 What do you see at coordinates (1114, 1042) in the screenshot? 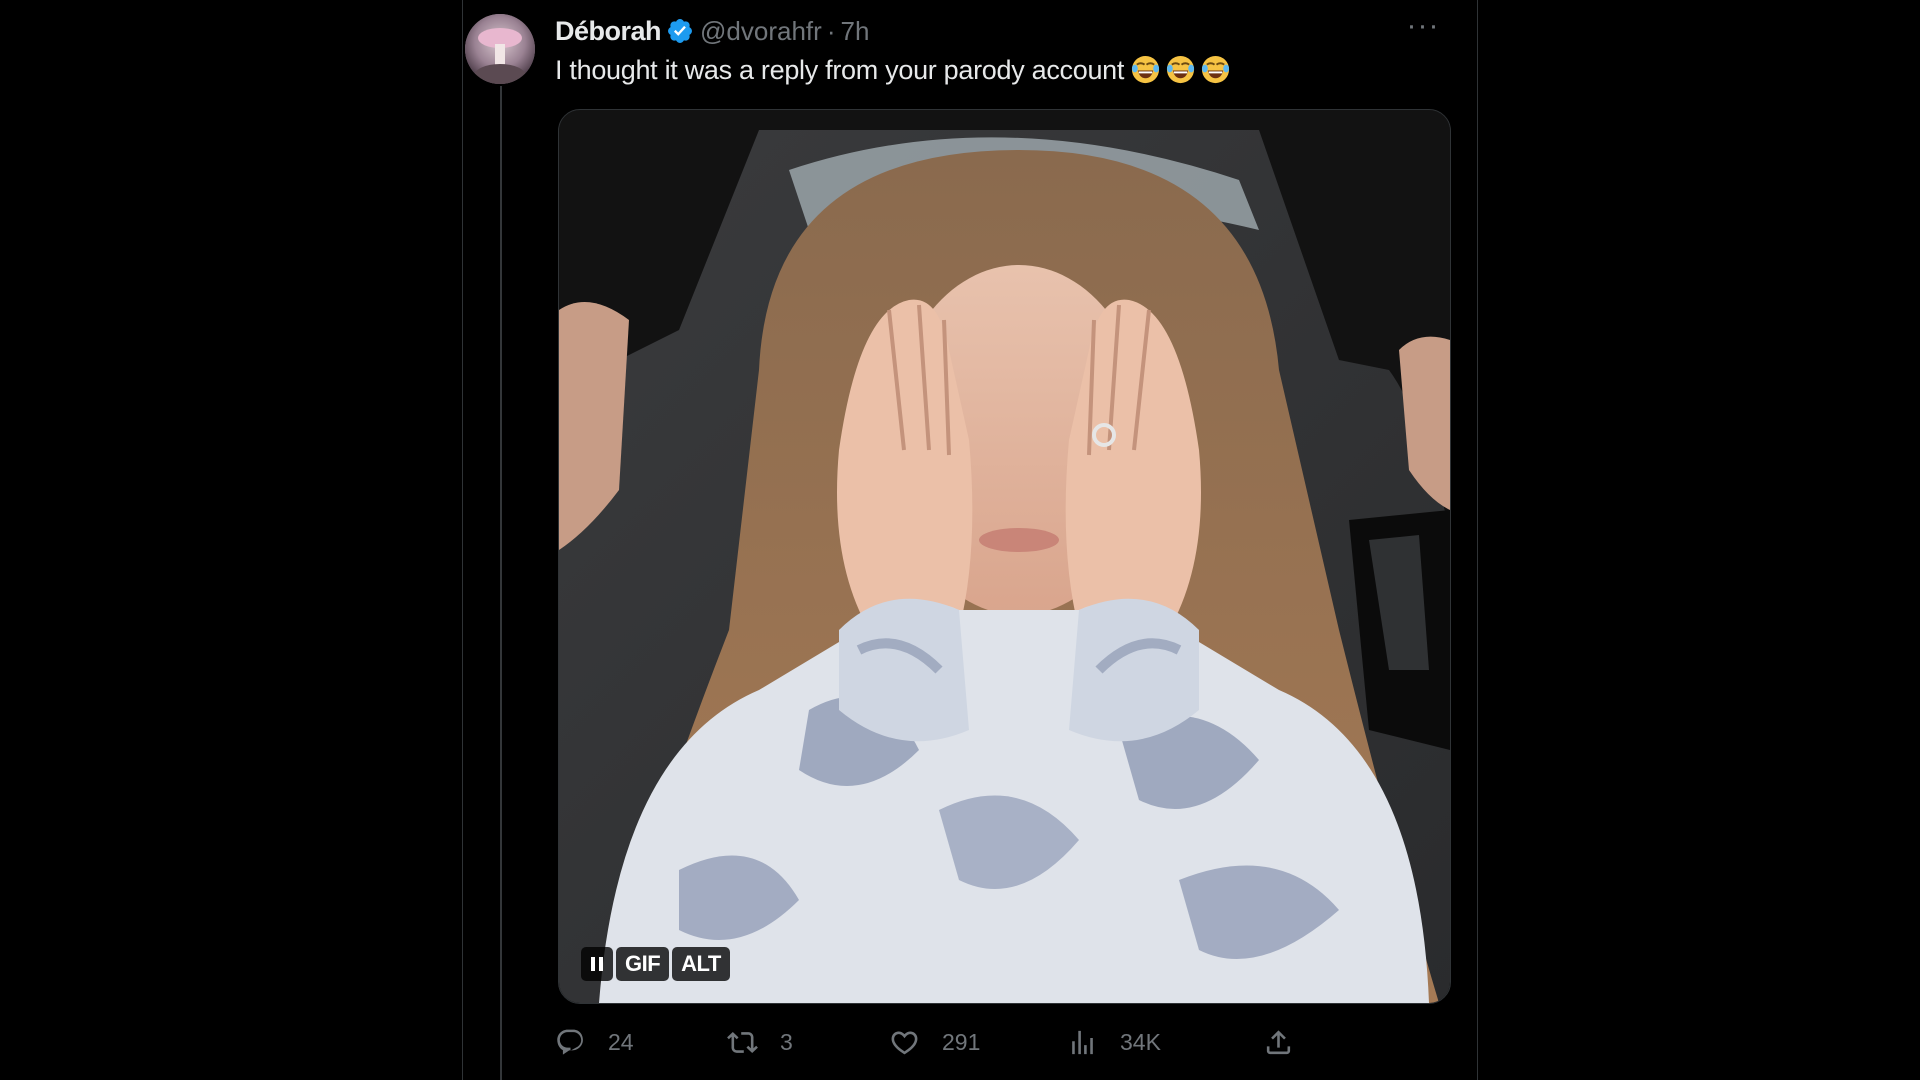
I see `views-button: 34K` at bounding box center [1114, 1042].